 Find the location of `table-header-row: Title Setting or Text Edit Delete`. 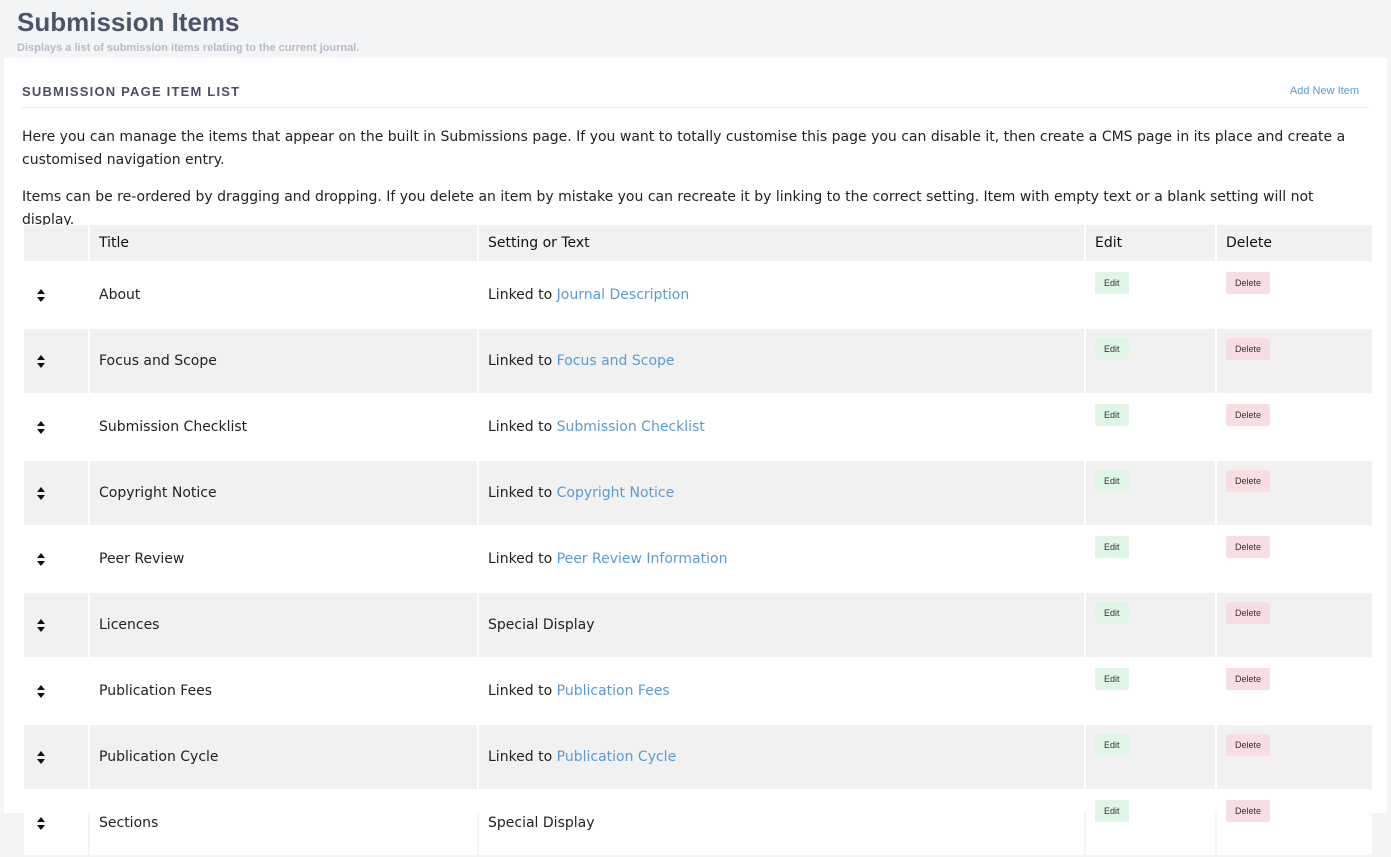

table-header-row: Title Setting or Text Edit Delete is located at coordinates (698, 243).